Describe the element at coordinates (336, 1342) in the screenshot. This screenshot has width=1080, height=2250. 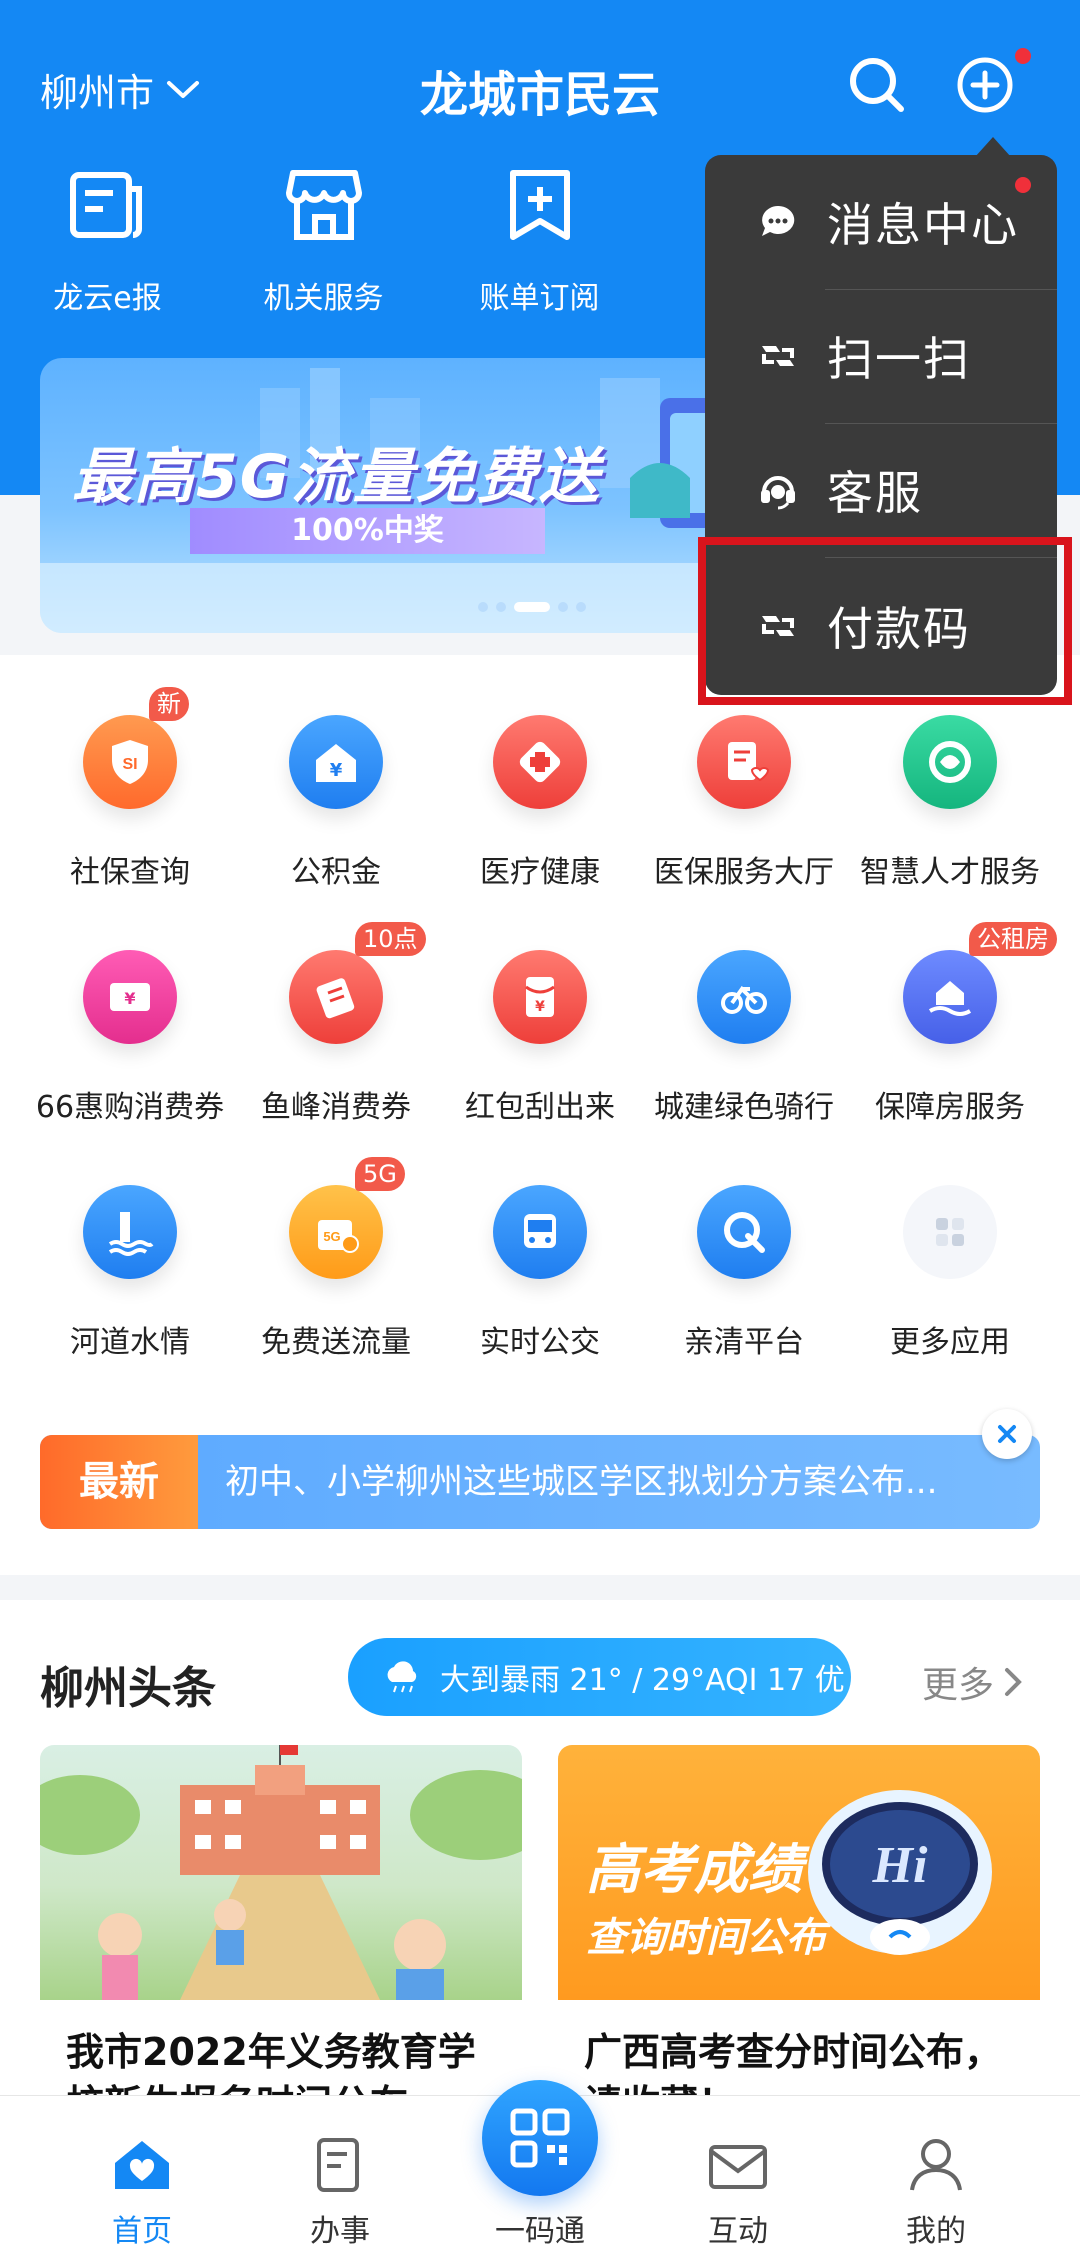
I see `service-label: 免费送流量` at that location.